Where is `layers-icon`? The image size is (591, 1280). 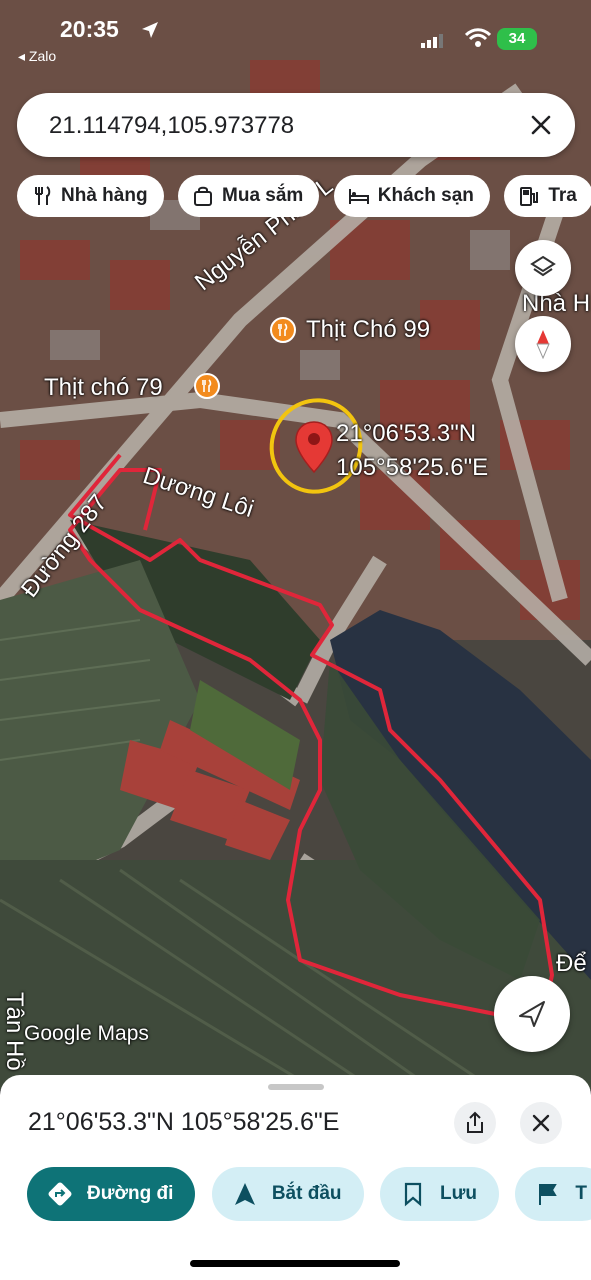 layers-icon is located at coordinates (543, 266).